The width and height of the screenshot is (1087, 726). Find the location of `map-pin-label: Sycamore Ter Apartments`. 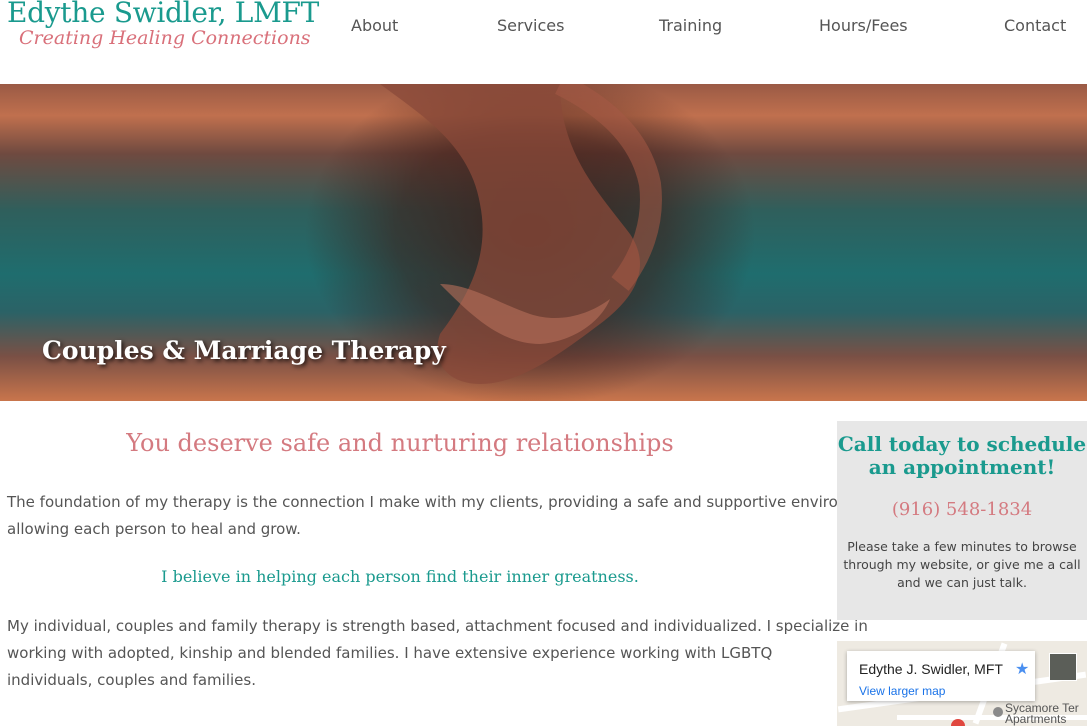

map-pin-label: Sycamore Ter Apartments is located at coordinates (1042, 714).